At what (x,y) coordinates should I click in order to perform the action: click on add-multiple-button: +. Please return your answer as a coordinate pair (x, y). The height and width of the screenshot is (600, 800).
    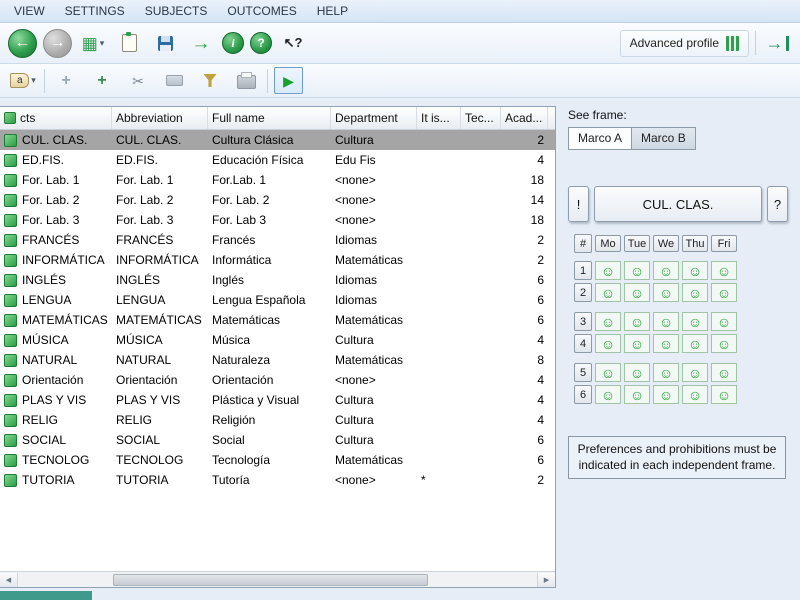
    Looking at the image, I should click on (102, 81).